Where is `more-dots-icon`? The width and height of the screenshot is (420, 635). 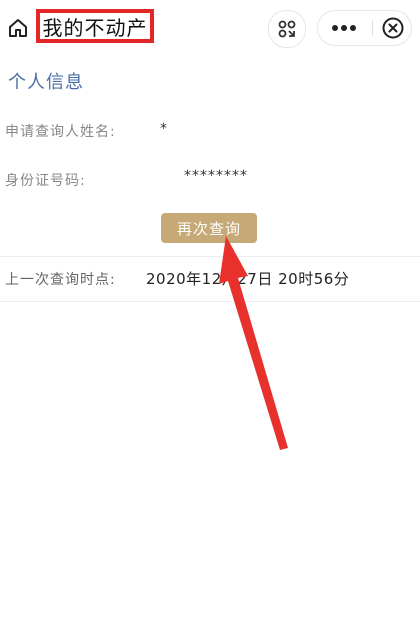 more-dots-icon is located at coordinates (344, 28).